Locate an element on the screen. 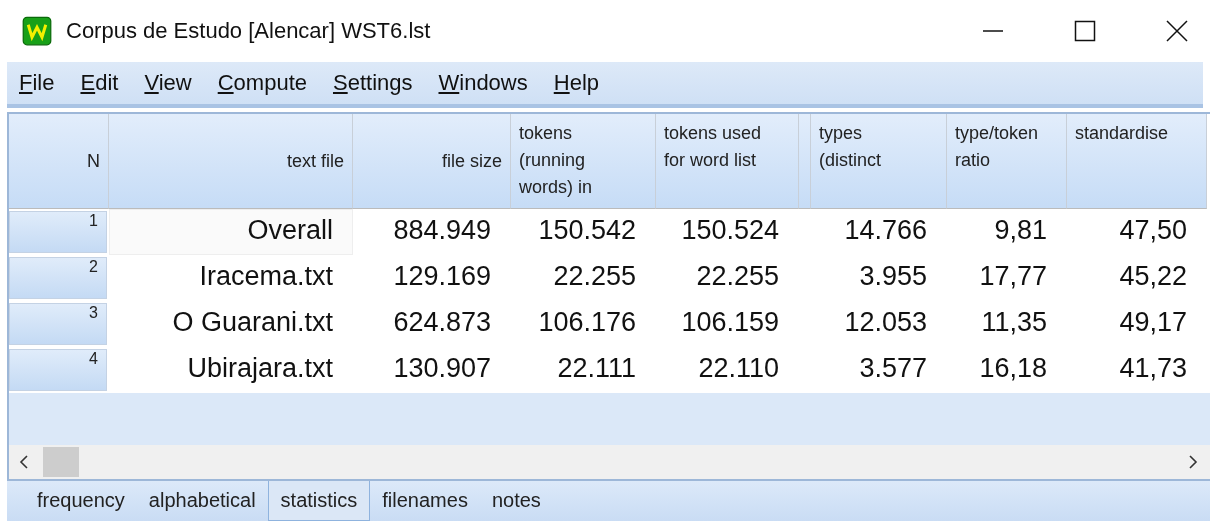  tab: filenames is located at coordinates (425, 501).